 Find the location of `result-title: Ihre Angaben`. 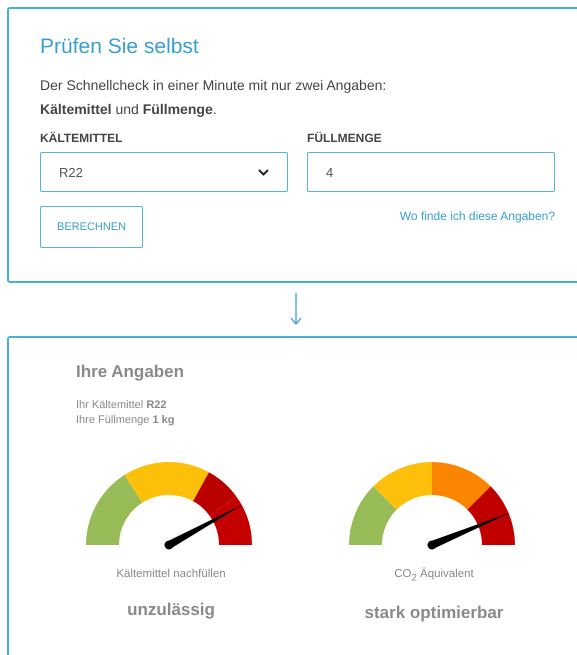

result-title: Ihre Angaben is located at coordinates (130, 372).